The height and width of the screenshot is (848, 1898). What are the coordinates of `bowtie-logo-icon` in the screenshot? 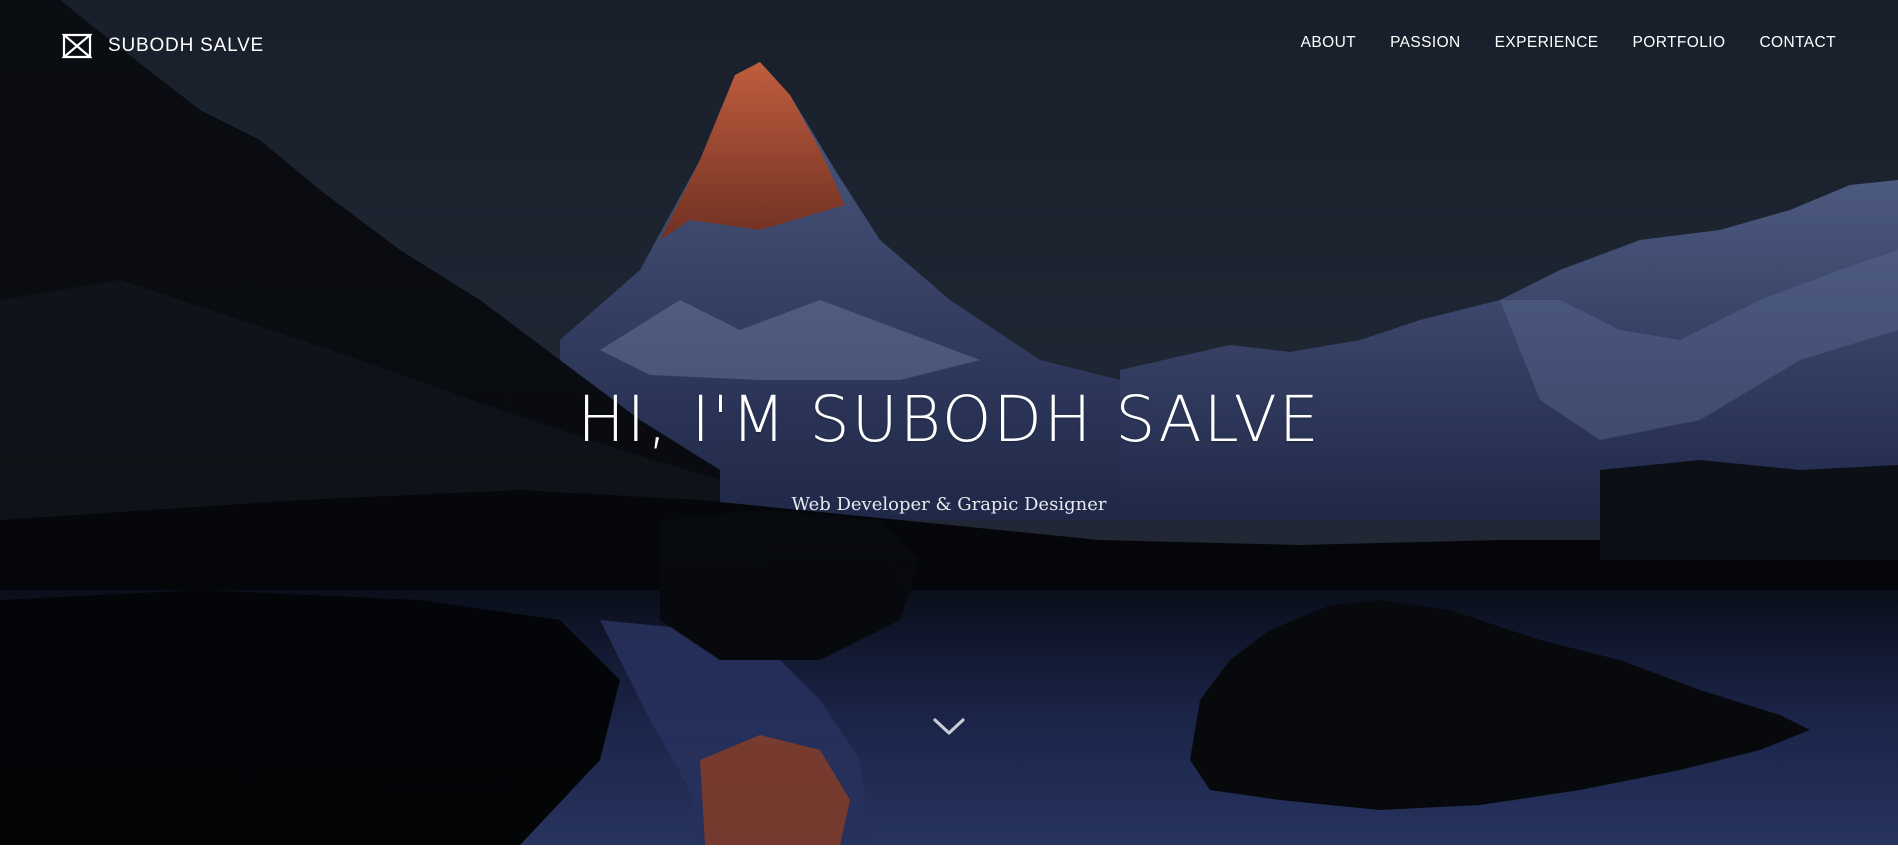 It's located at (77, 46).